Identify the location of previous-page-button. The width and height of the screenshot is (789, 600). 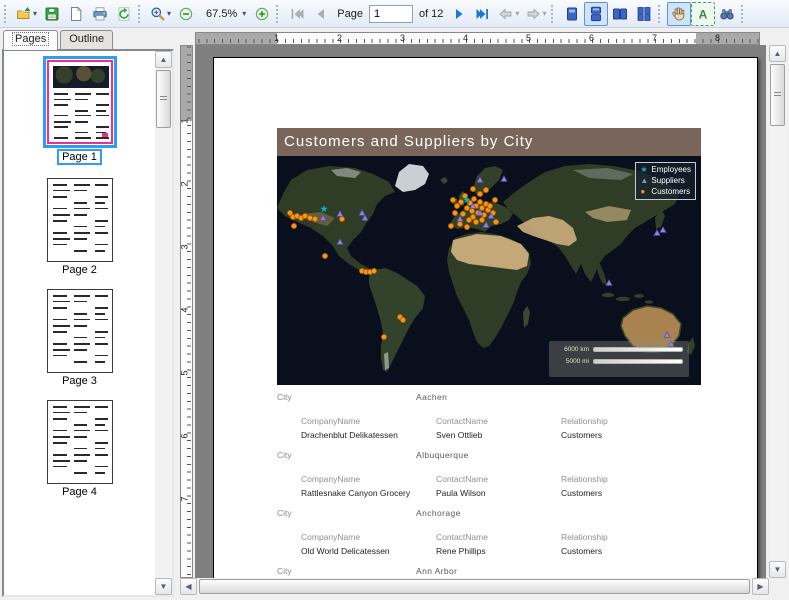
(321, 14).